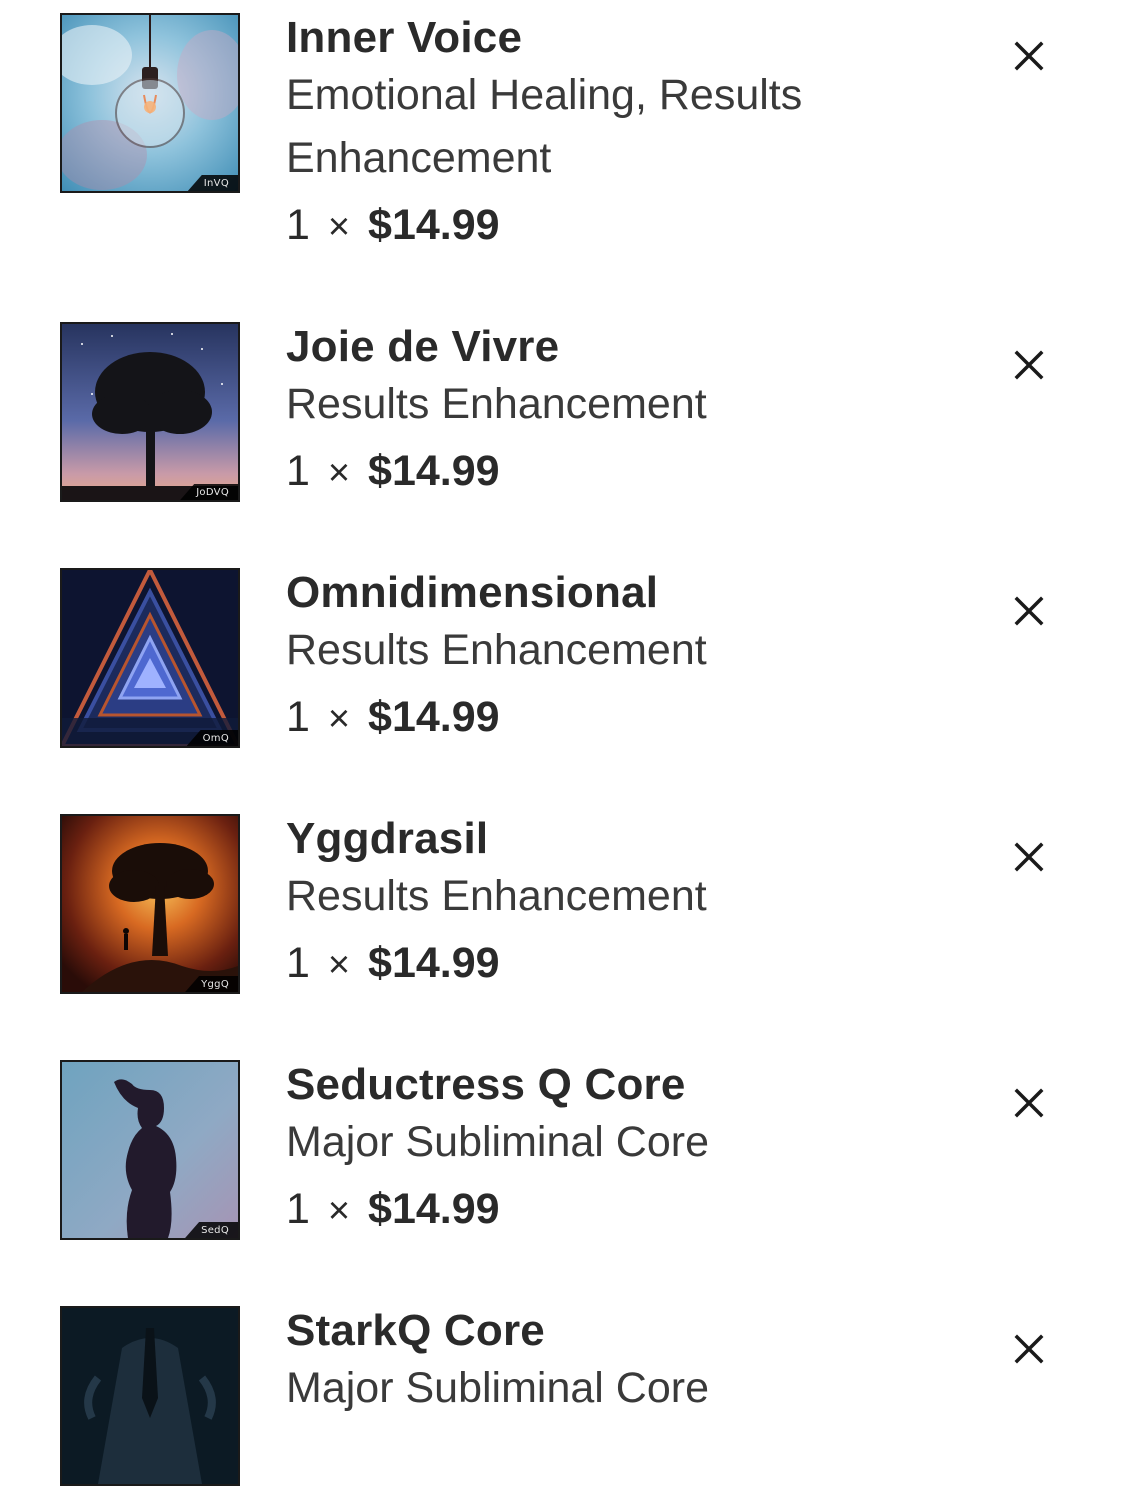 This screenshot has height=1486, width=1125. Describe the element at coordinates (606, 38) in the screenshot. I see `item-title: Inner Voice` at that location.